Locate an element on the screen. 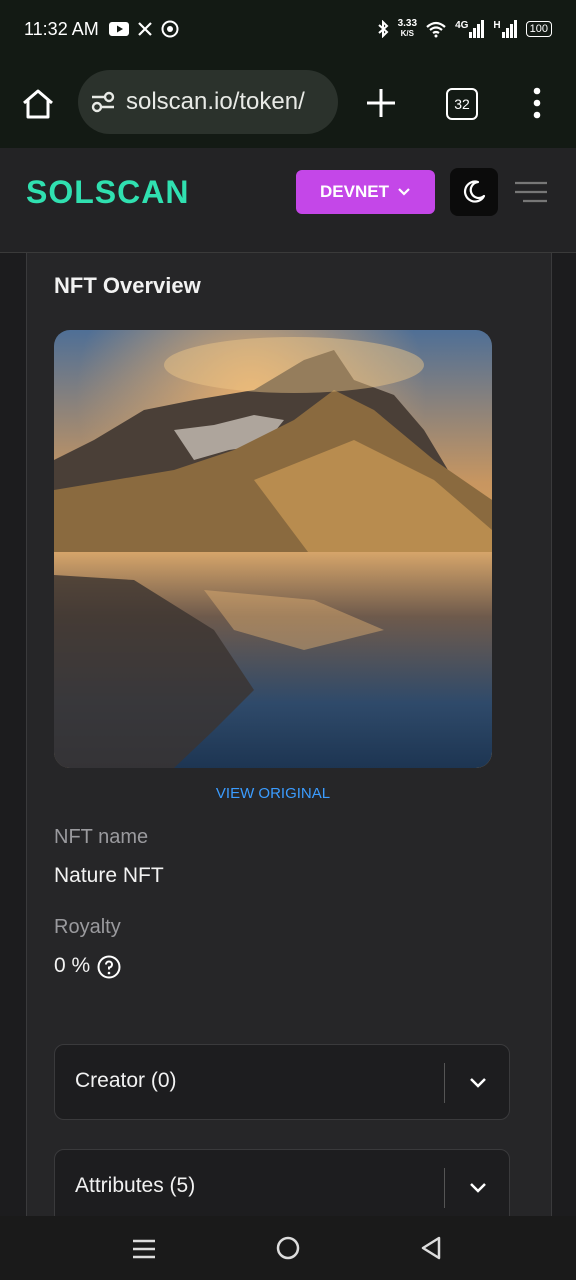 This screenshot has height=1280, width=576. home-icon is located at coordinates (38, 104).